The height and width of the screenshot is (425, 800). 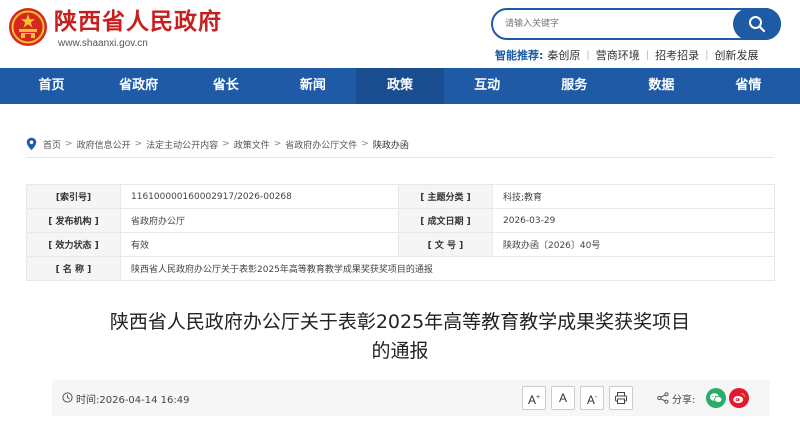 I want to click on document-title-line-2: 的通报, so click(x=400, y=351).